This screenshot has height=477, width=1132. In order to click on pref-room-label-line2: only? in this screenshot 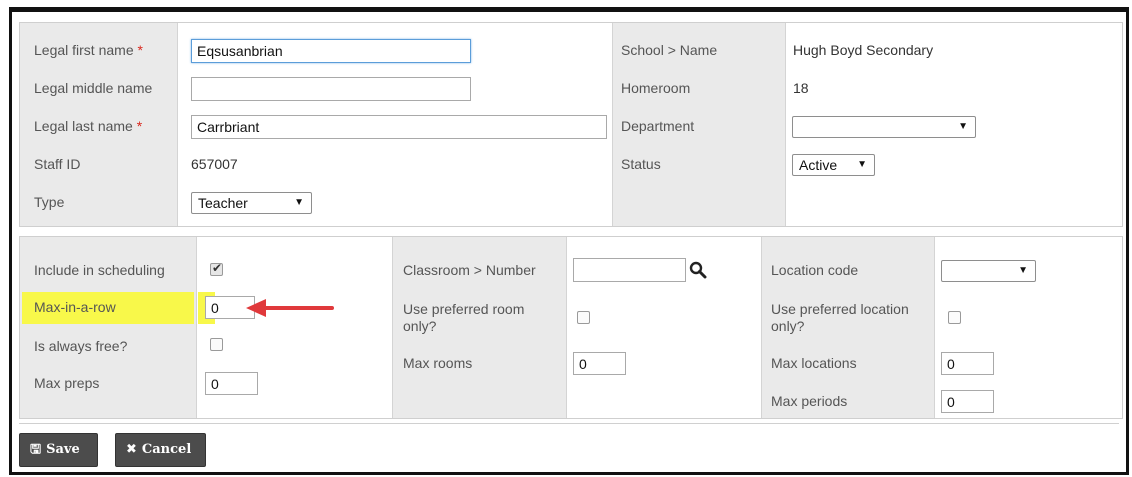, I will do `click(420, 326)`.